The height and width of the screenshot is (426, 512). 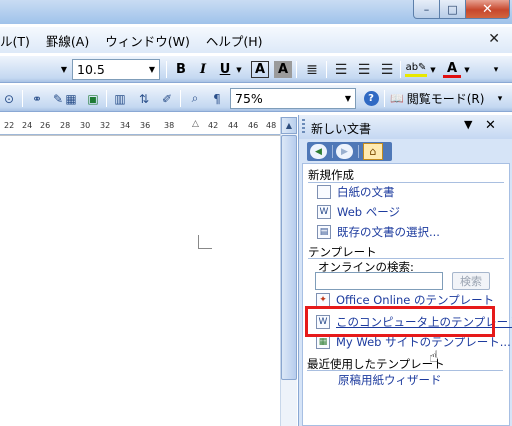 I want to click on ruler-tick-label: 38, so click(x=169, y=125).